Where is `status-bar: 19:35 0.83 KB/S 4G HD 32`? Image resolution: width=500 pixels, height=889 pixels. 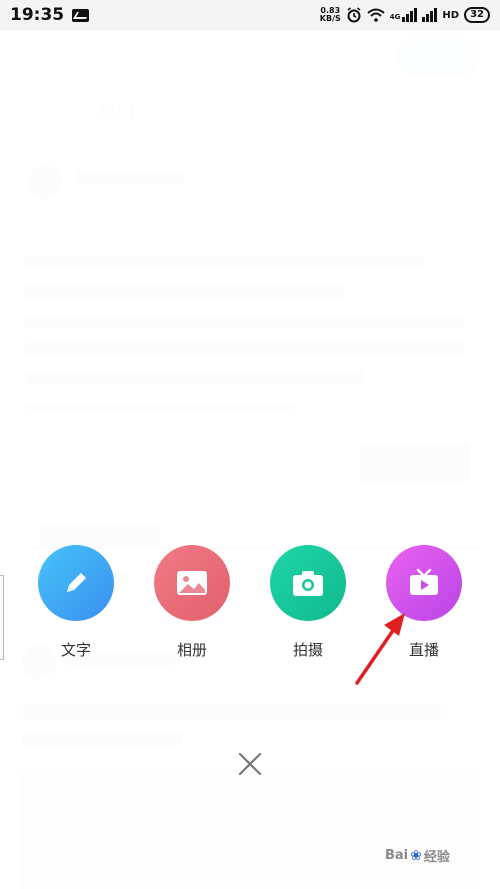
status-bar: 19:35 0.83 KB/S 4G HD 32 is located at coordinates (250, 15).